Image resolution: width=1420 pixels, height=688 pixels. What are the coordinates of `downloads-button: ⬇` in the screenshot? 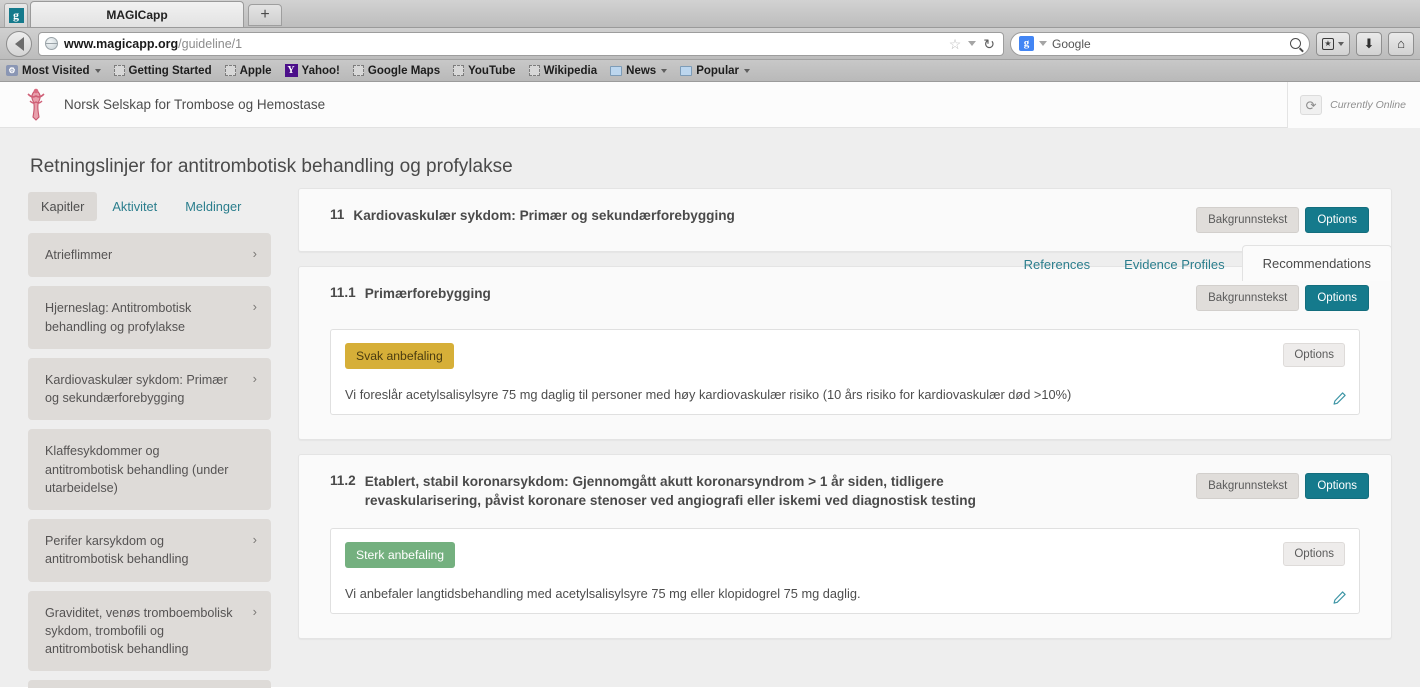 It's located at (1369, 43).